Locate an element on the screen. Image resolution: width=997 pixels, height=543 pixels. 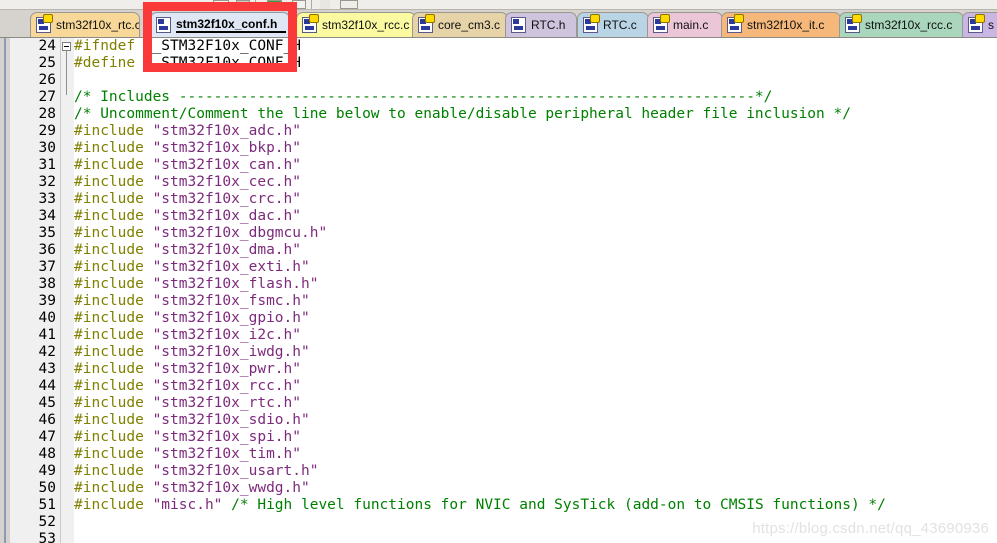
editor-tab-s: s is located at coordinates (979, 24).